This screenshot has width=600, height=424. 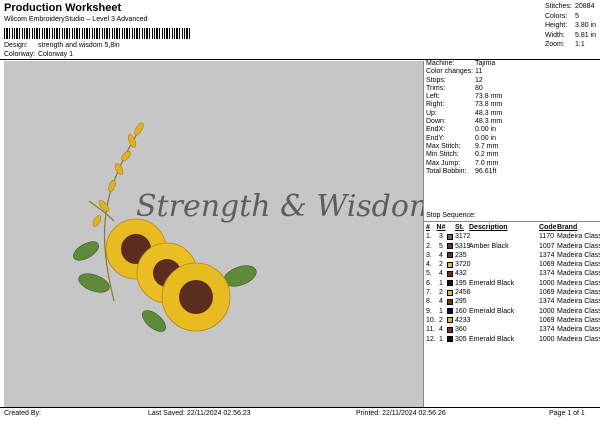 I want to click on stat-row: Width: 5.81 in, so click(x=571, y=35).